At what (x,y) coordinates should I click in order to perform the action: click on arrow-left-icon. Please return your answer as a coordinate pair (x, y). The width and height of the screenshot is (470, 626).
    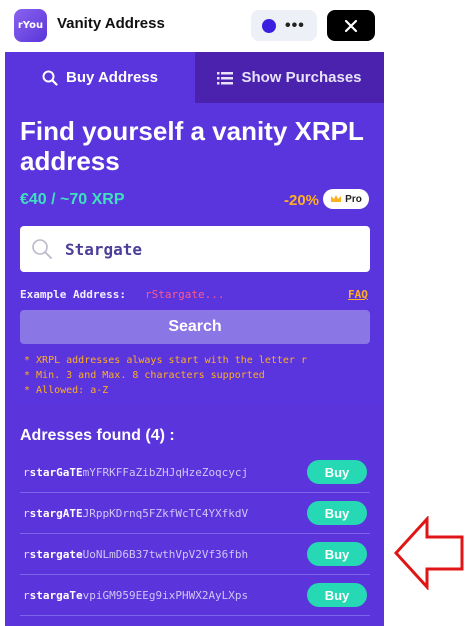
    Looking at the image, I should click on (428, 553).